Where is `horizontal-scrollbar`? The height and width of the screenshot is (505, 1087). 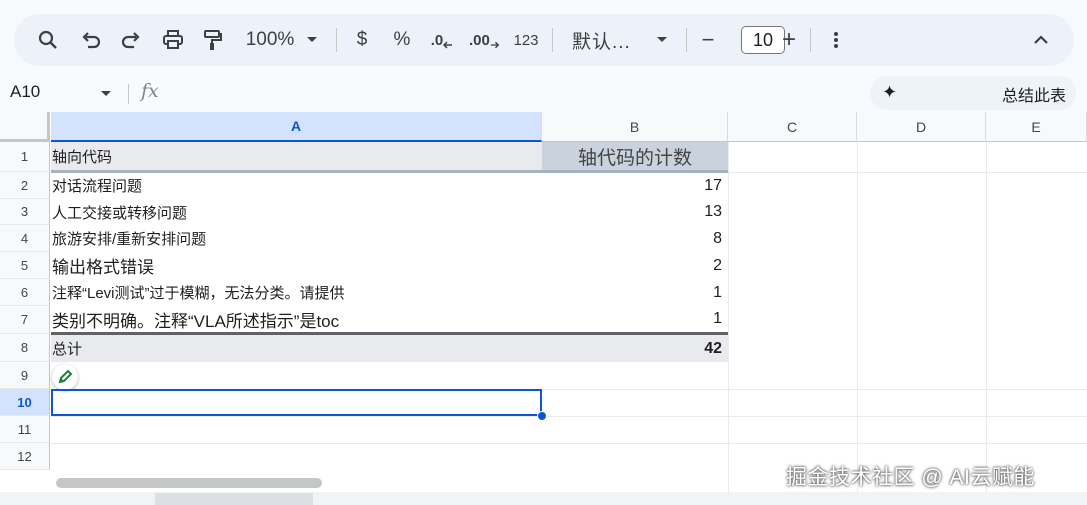
horizontal-scrollbar is located at coordinates (189, 483).